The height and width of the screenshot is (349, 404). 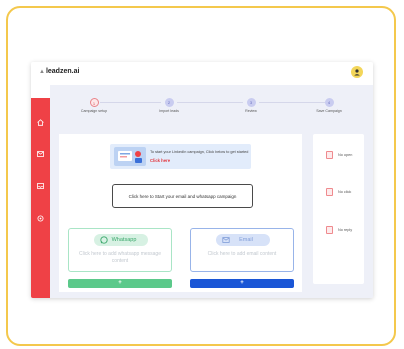 I want to click on home-icon, so click(x=40, y=122).